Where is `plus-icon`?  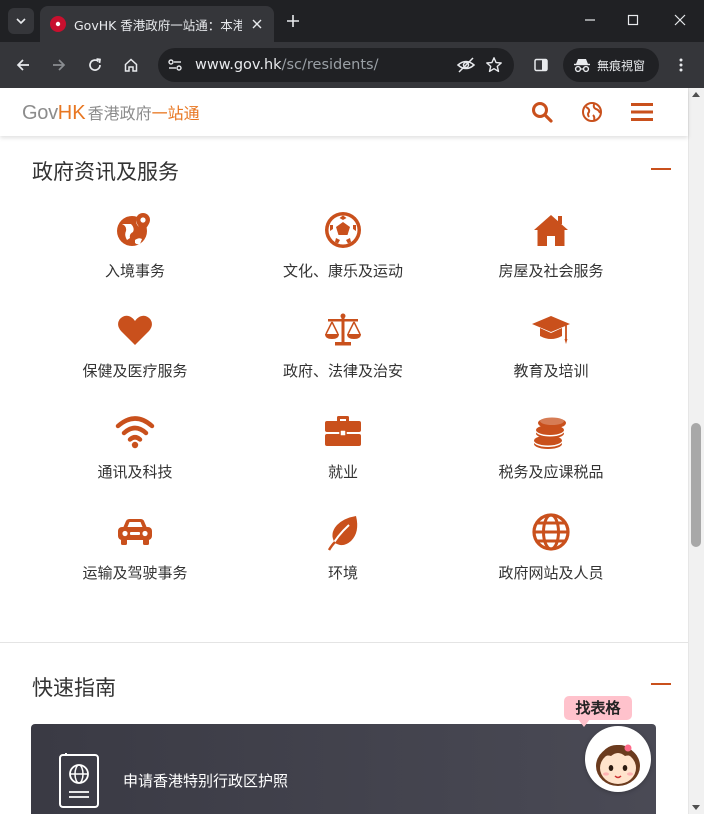 plus-icon is located at coordinates (293, 21).